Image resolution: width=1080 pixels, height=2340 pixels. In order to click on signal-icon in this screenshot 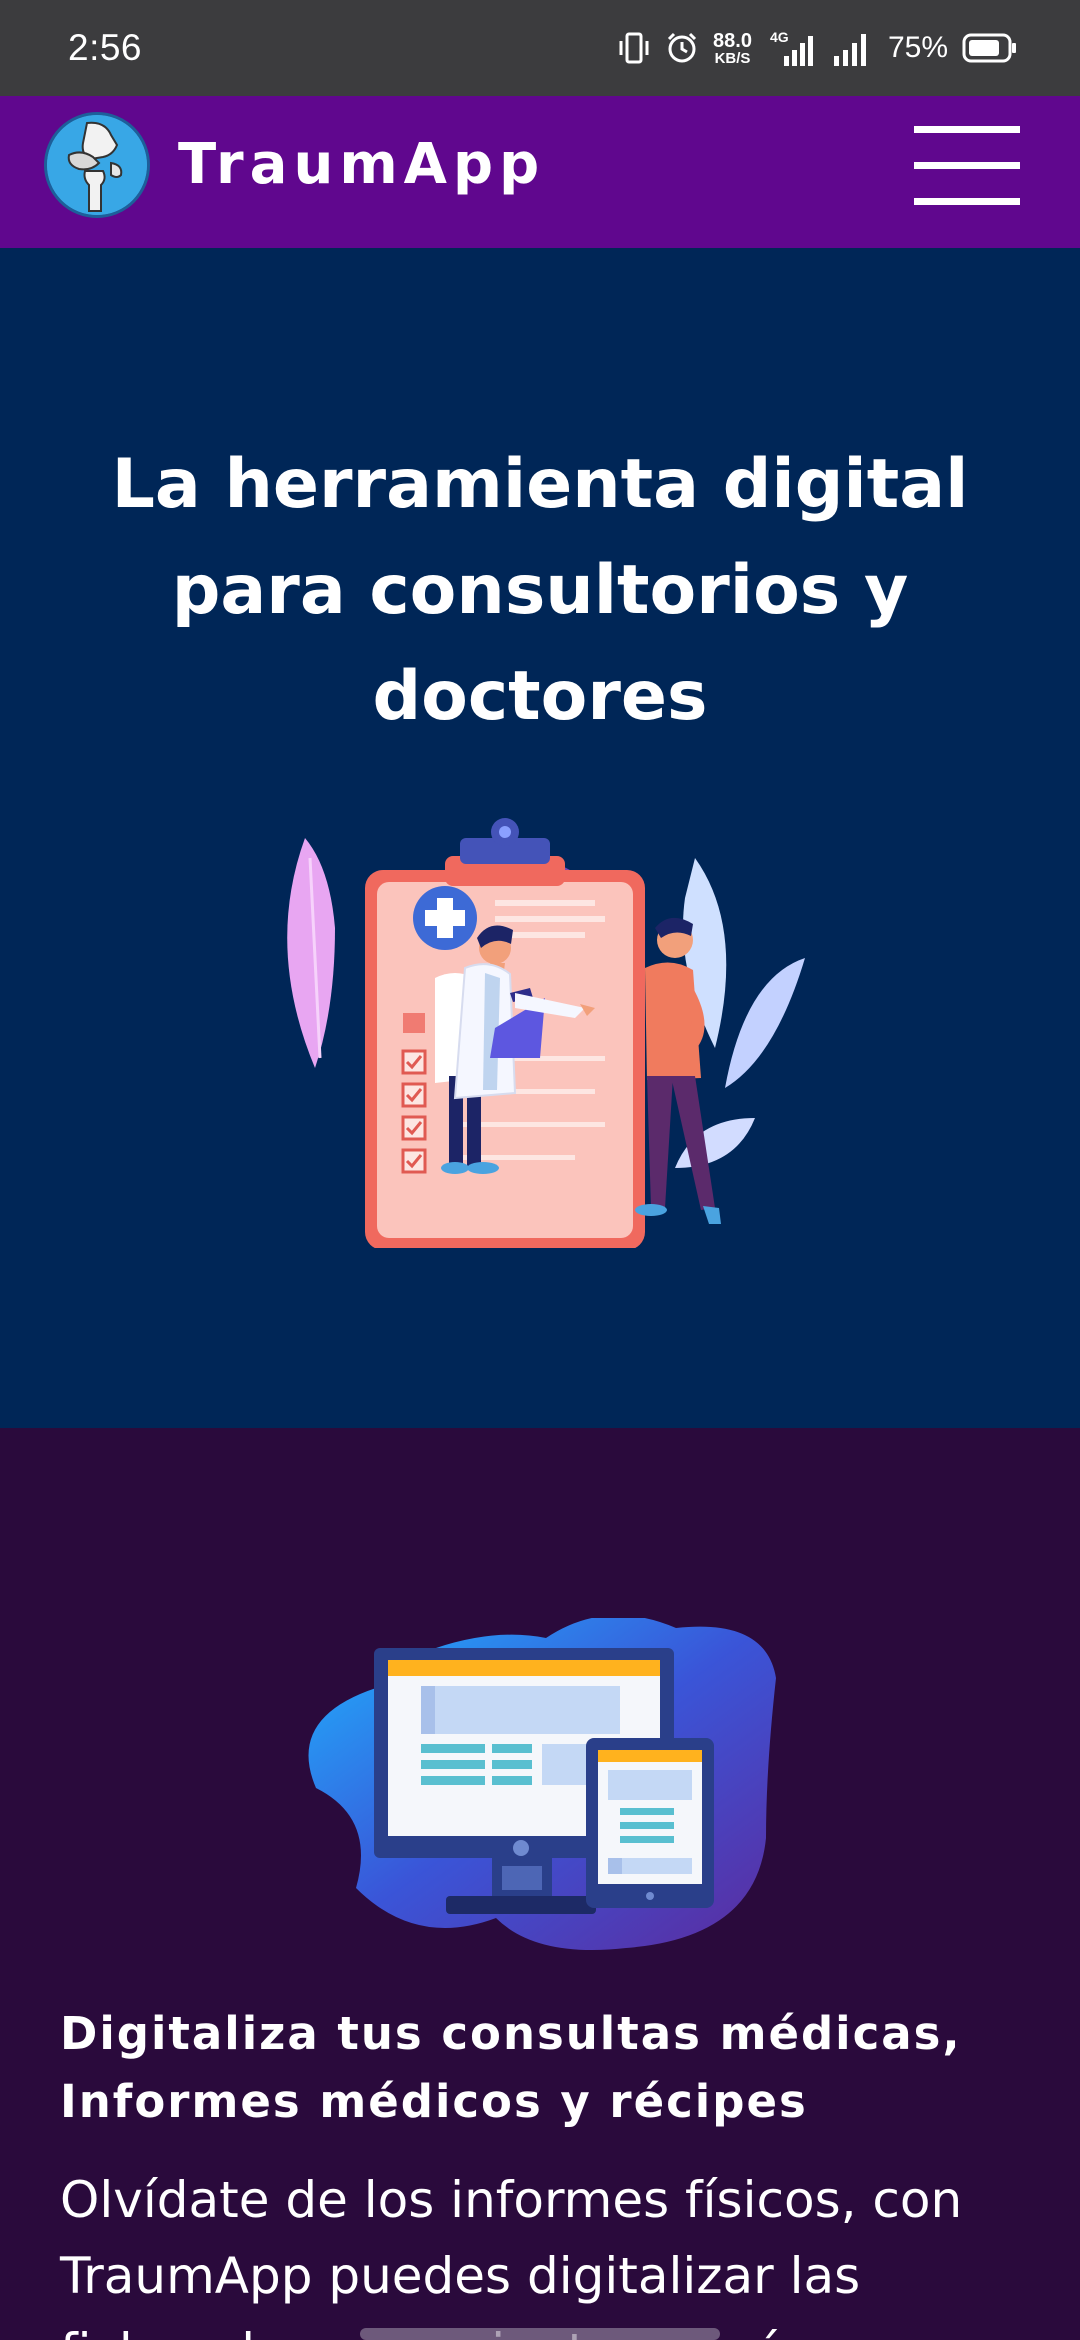, I will do `click(852, 48)`.